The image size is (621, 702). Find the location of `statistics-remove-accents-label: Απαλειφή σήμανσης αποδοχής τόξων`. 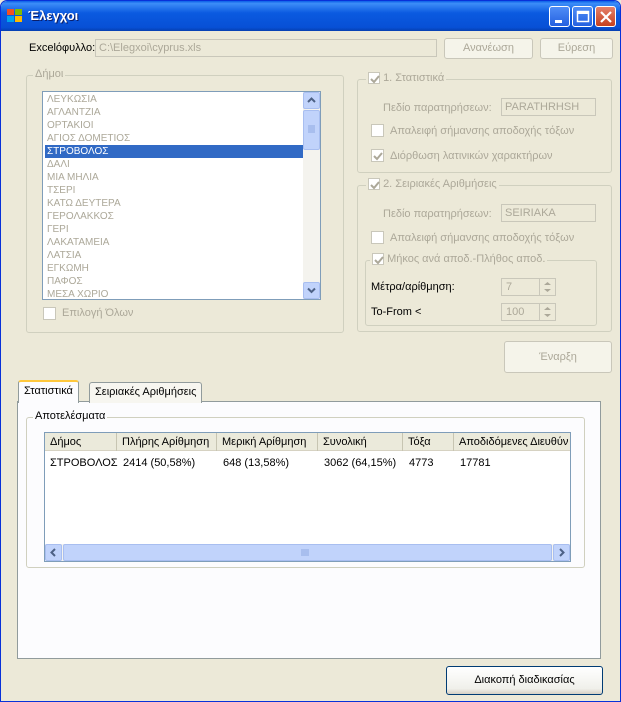

statistics-remove-accents-label: Απαλειφή σήμανσης αποδοχής τόξων is located at coordinates (482, 131).